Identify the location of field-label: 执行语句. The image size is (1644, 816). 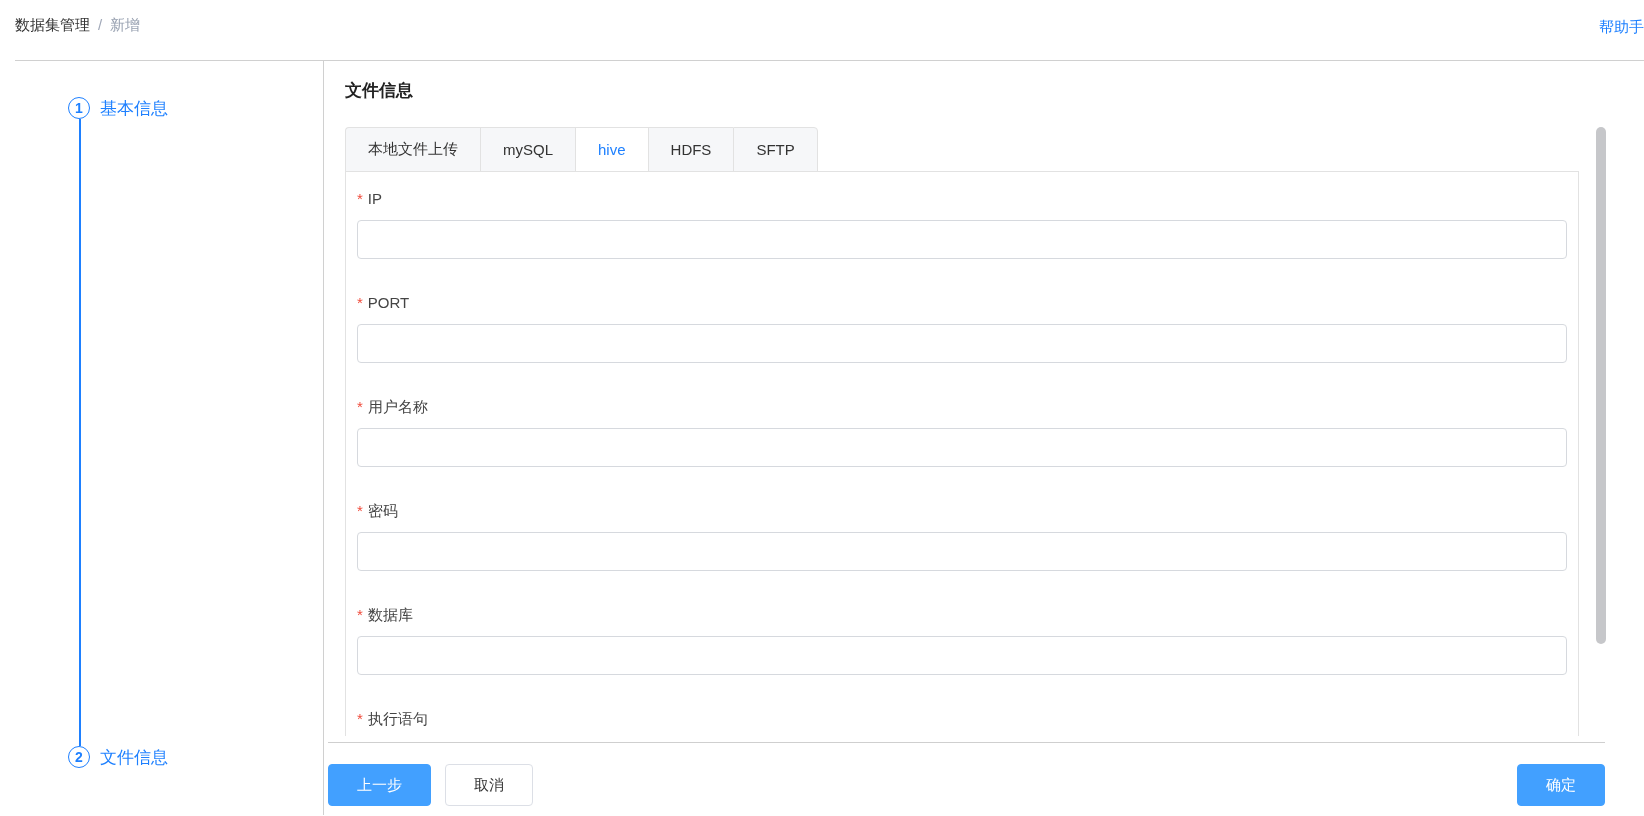
(397, 719).